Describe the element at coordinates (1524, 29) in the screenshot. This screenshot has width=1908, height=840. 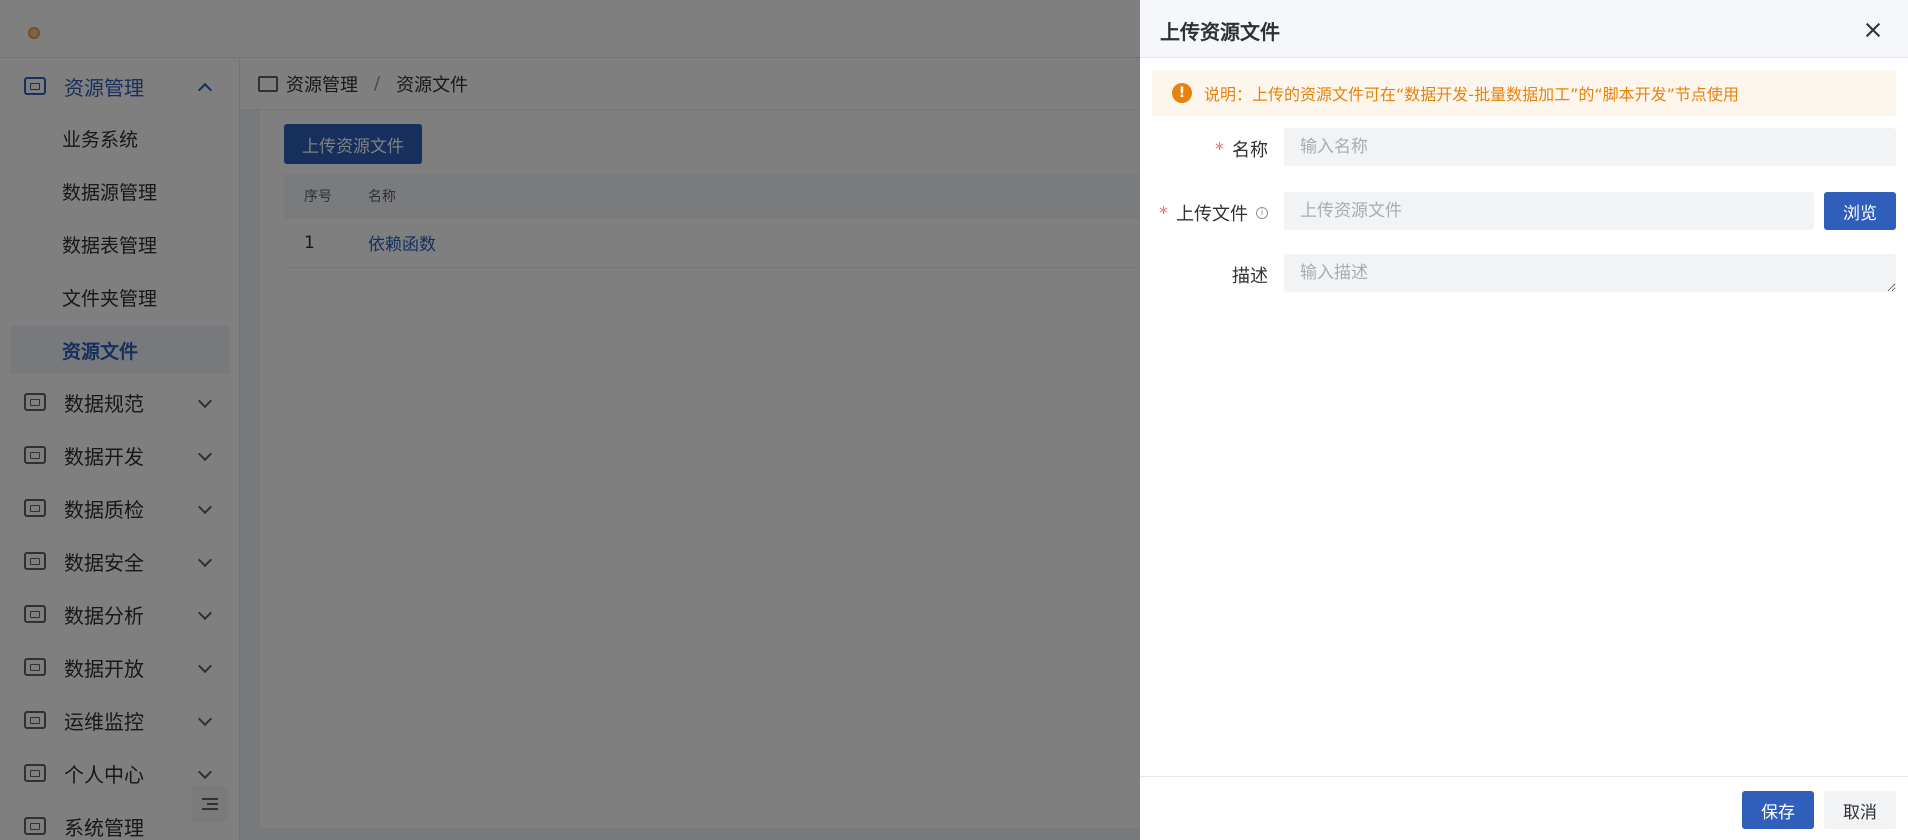
I see `drawer-header: 上传资源文件` at that location.